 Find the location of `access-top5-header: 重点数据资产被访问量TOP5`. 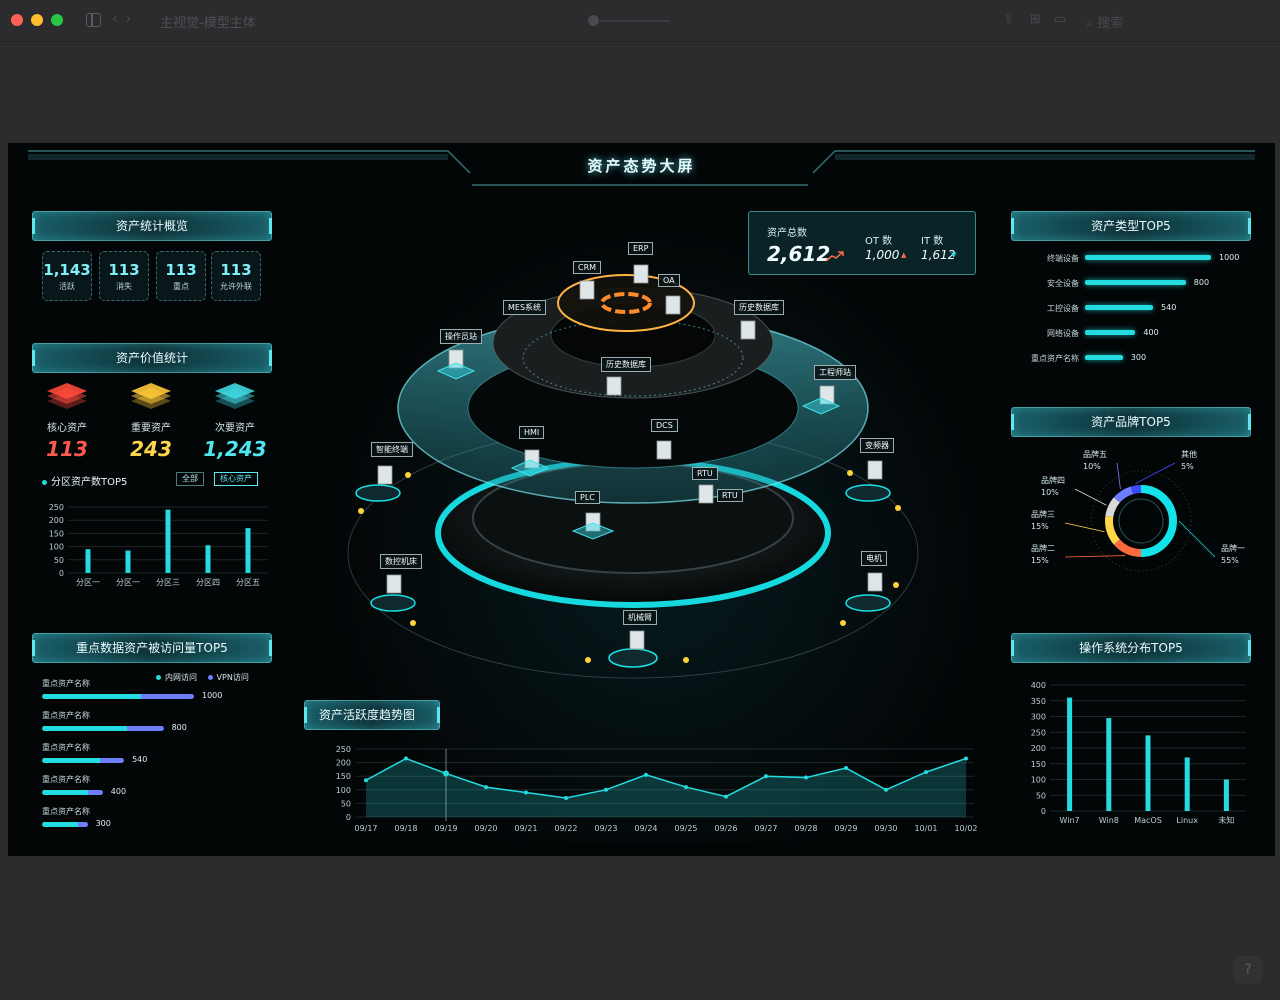

access-top5-header: 重点数据资产被访问量TOP5 is located at coordinates (152, 648).